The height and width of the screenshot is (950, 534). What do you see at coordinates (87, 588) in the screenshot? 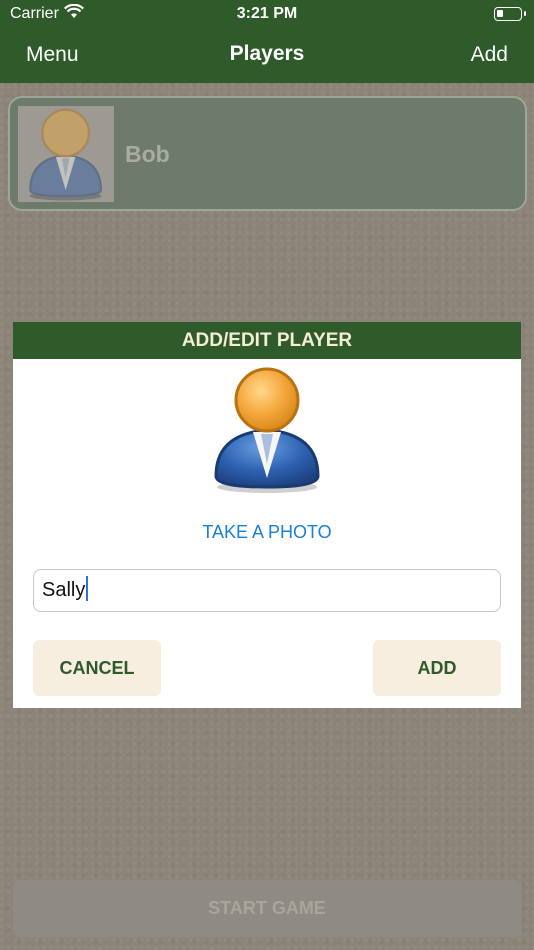
I see `text-caret` at bounding box center [87, 588].